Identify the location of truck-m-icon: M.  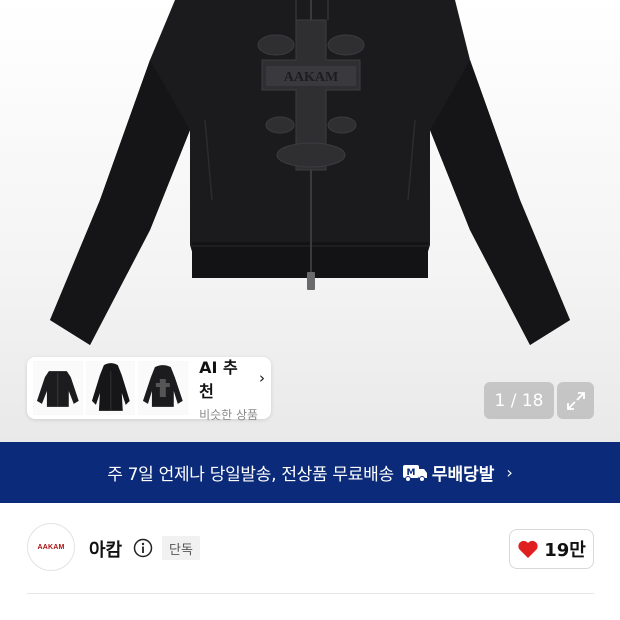
(414, 473).